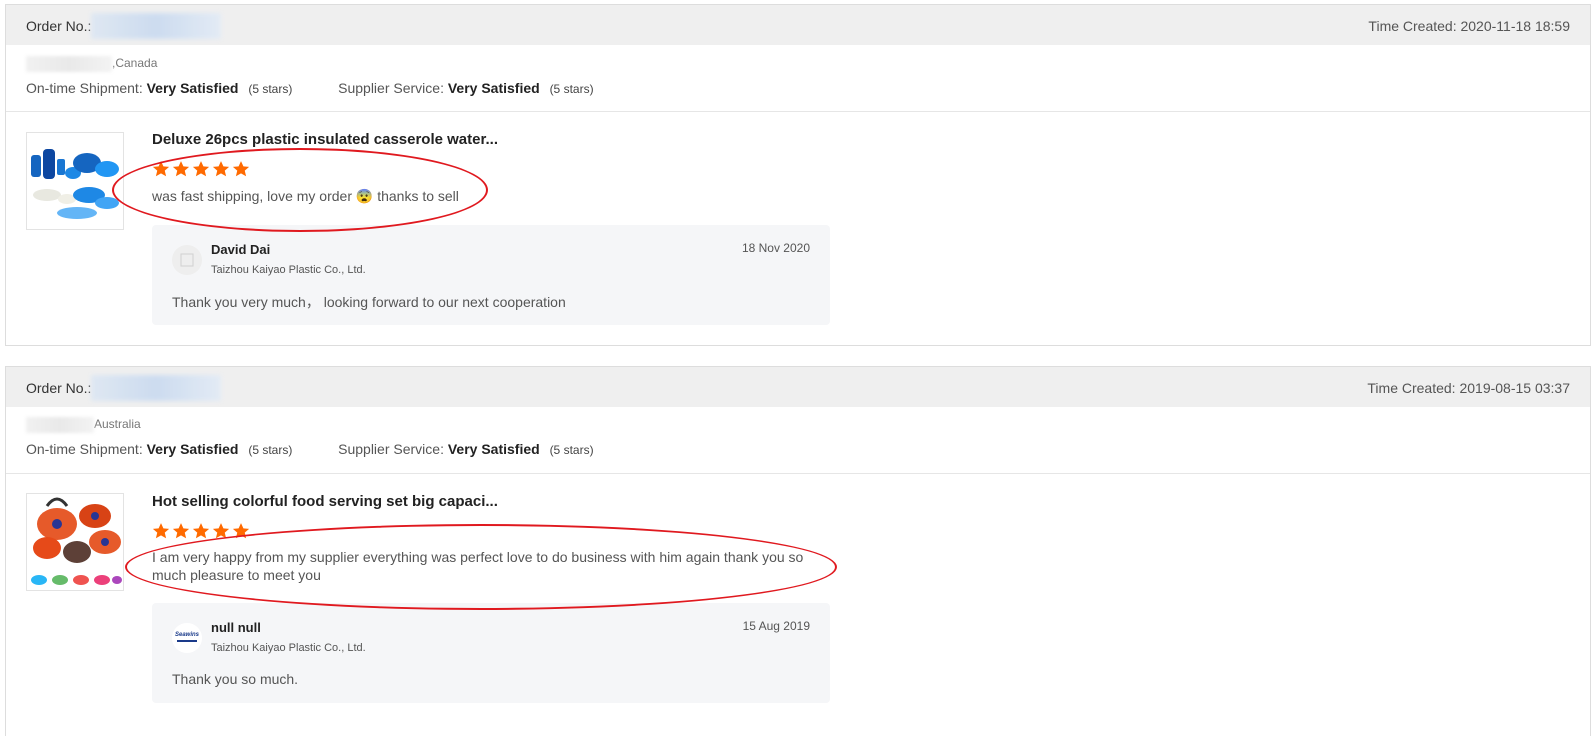 The image size is (1595, 736). Describe the element at coordinates (775, 248) in the screenshot. I see `reply-date: 18 Nov 2020` at that location.